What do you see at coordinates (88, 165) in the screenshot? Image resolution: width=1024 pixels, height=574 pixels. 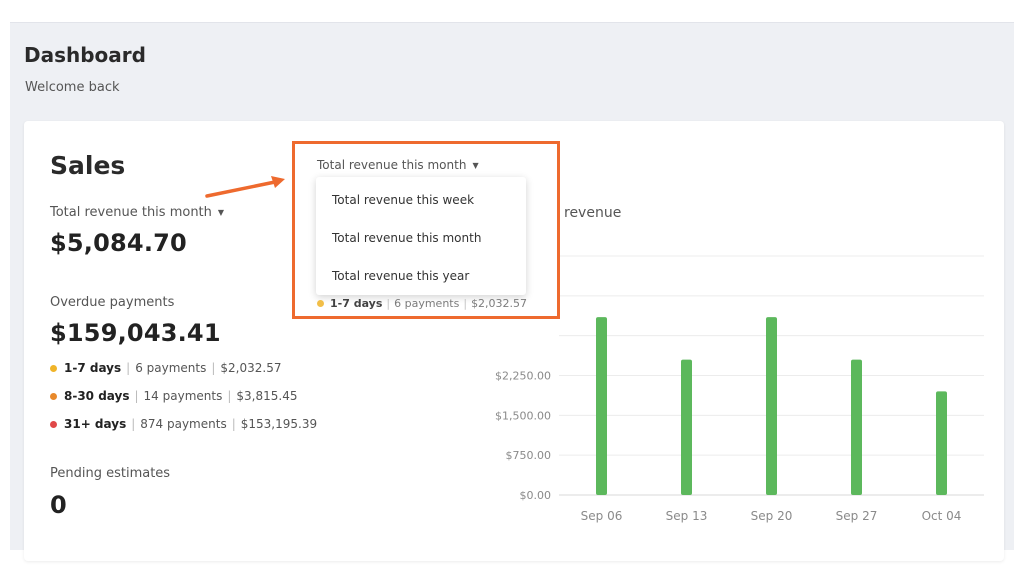 I see `sales-title: Sales` at bounding box center [88, 165].